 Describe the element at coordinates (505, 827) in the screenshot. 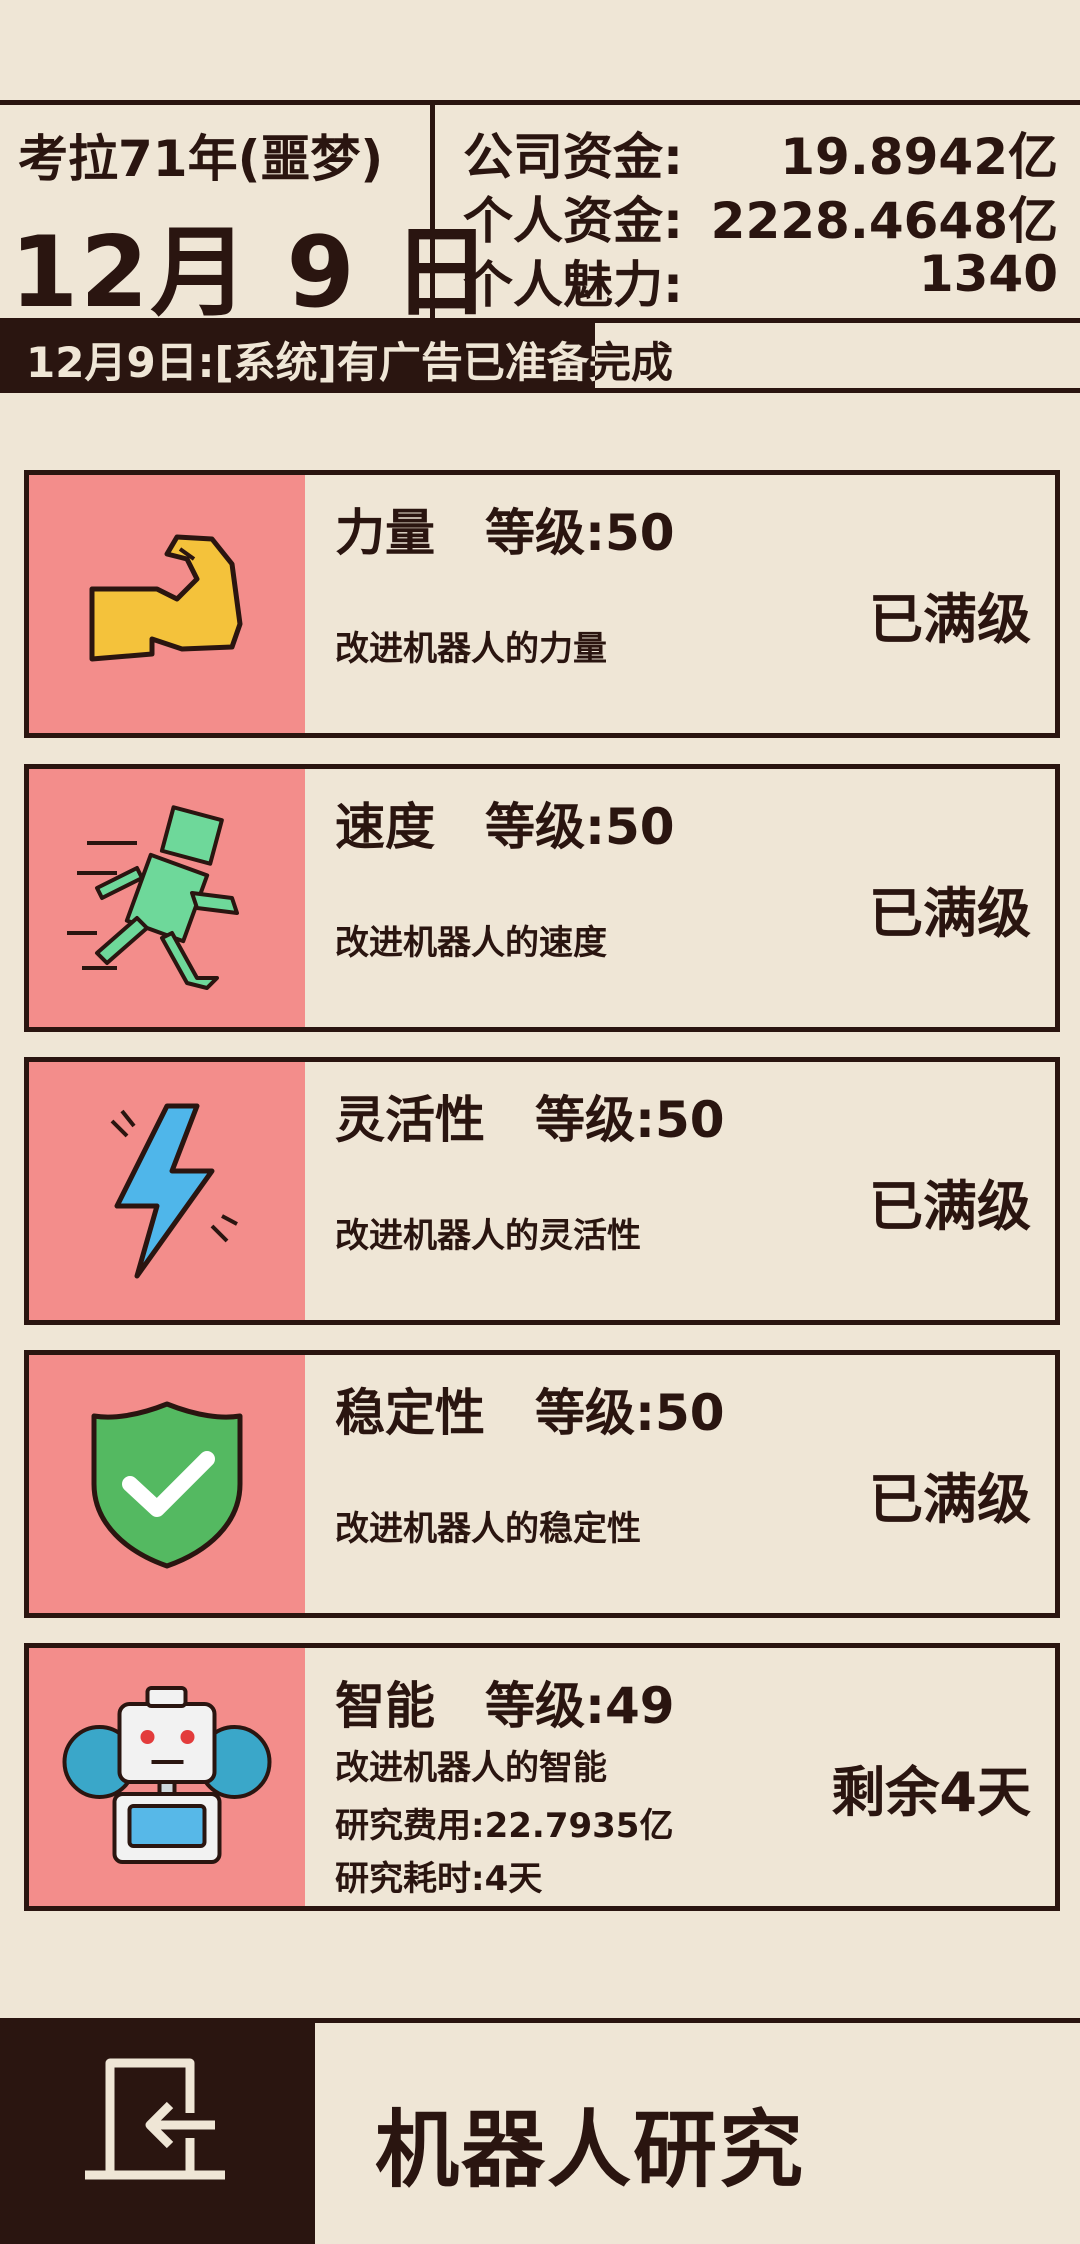

I see `card-title: 速度 等级:50` at that location.